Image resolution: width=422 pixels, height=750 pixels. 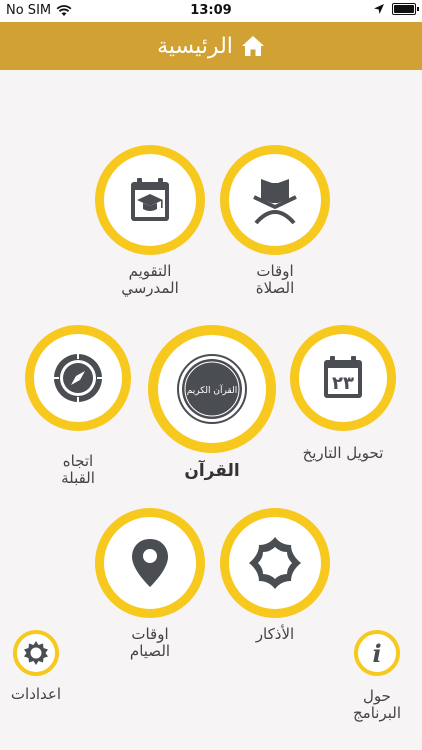 I want to click on menu-item-prayer-times: اوقات الصلاة, so click(x=275, y=222).